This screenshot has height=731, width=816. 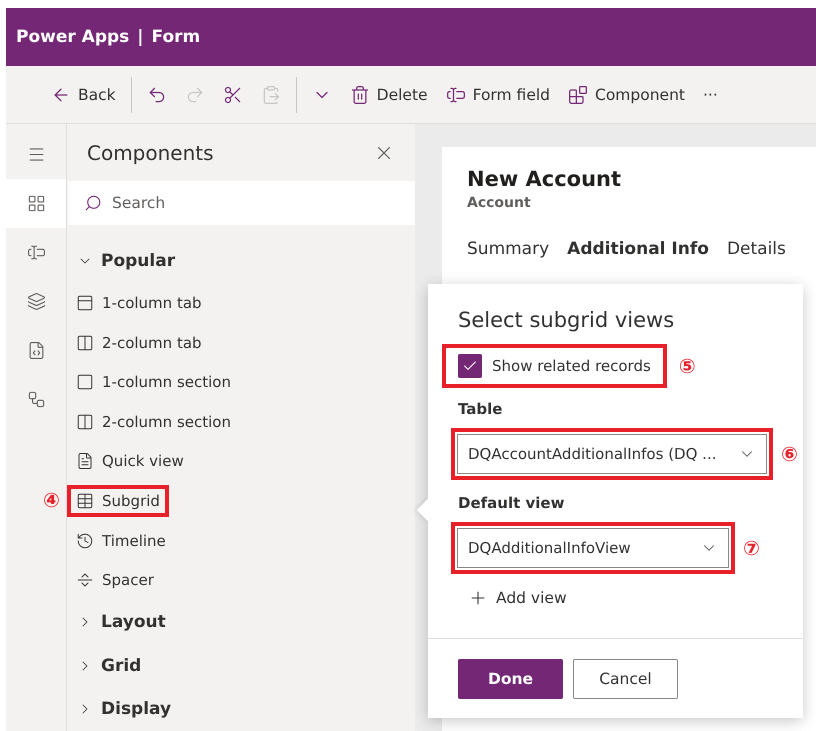 I want to click on form-tab: Details, so click(x=756, y=249).